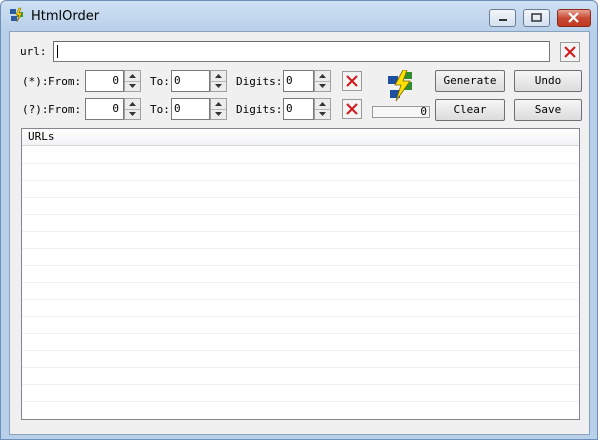 The width and height of the screenshot is (600, 443). What do you see at coordinates (33, 51) in the screenshot?
I see `url-label: url:` at bounding box center [33, 51].